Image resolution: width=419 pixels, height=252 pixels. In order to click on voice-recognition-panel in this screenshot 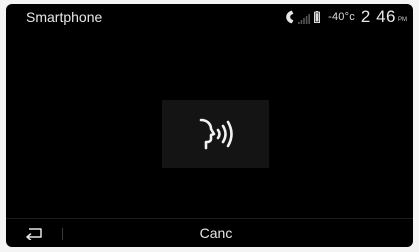, I will do `click(215, 134)`.